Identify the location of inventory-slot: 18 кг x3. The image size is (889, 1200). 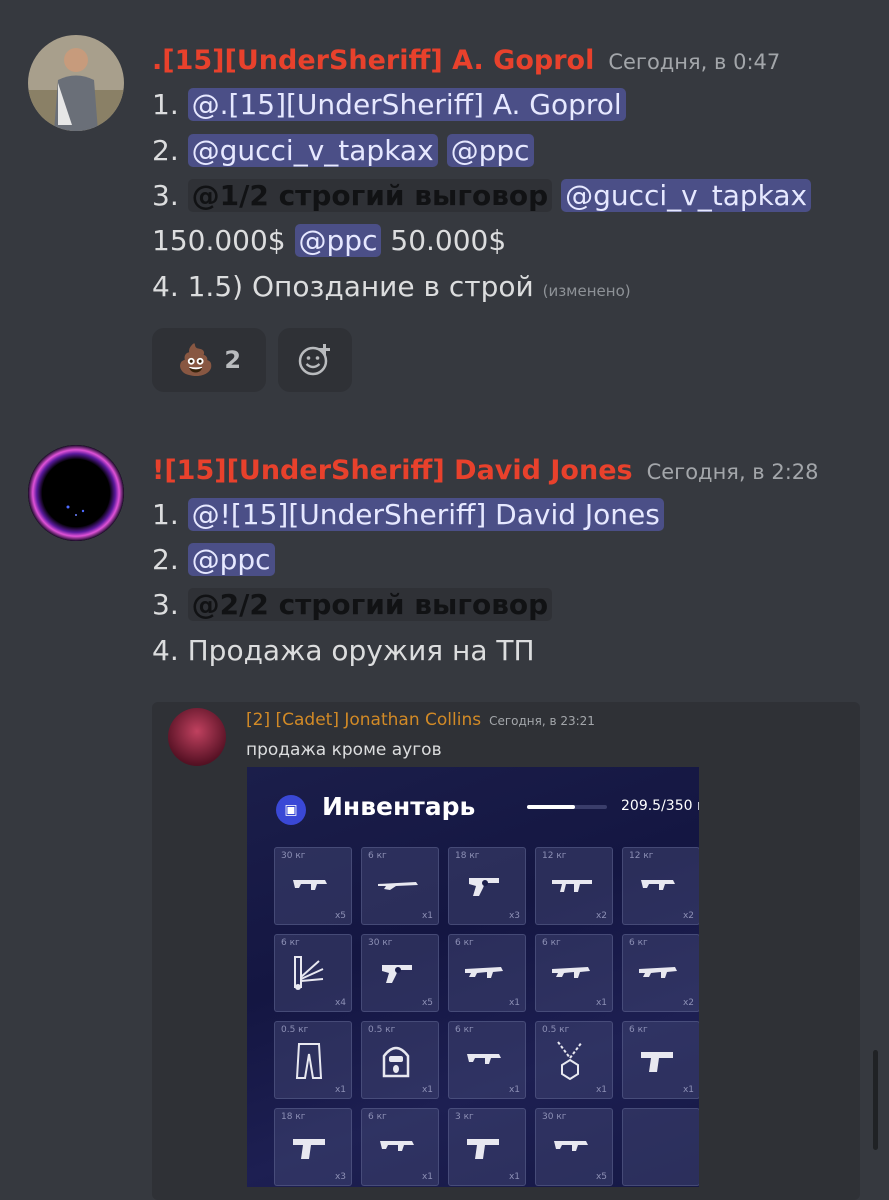
(313, 1147).